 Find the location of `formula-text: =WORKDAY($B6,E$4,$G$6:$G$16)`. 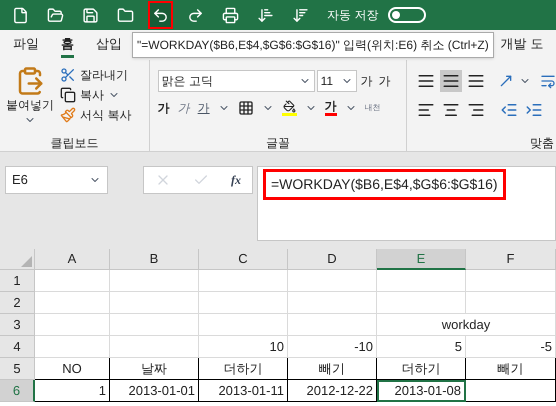

formula-text: =WORKDAY($B6,E$4,$G$6:$G$16) is located at coordinates (384, 184).